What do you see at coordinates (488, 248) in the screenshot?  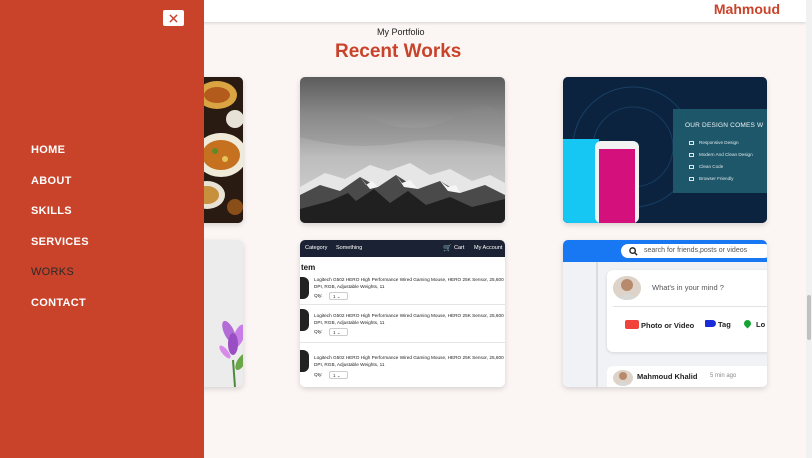 I see `shop-nav-account: My Account` at bounding box center [488, 248].